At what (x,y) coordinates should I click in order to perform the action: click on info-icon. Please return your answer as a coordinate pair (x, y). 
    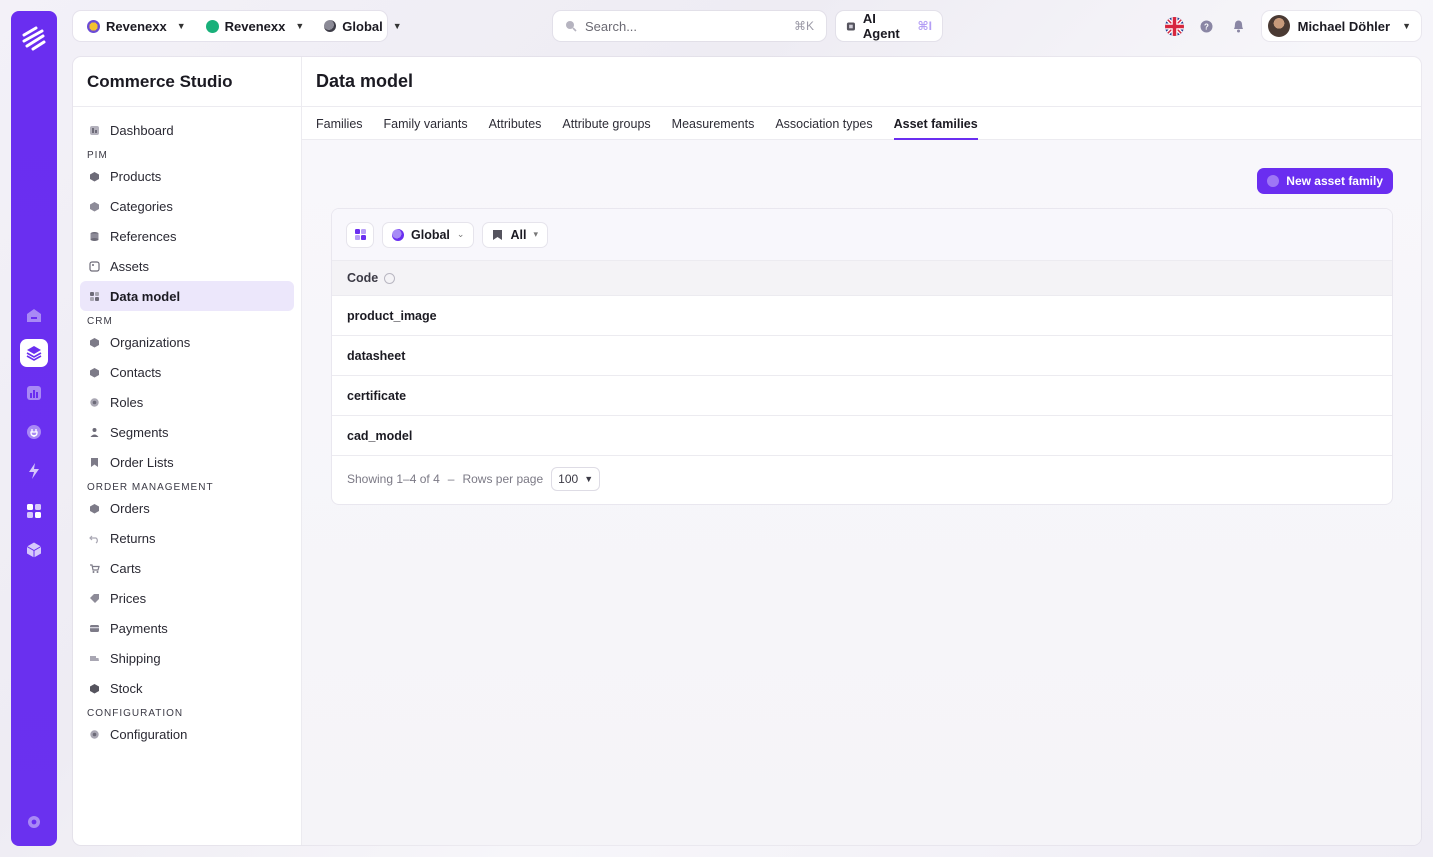
    Looking at the image, I should click on (390, 278).